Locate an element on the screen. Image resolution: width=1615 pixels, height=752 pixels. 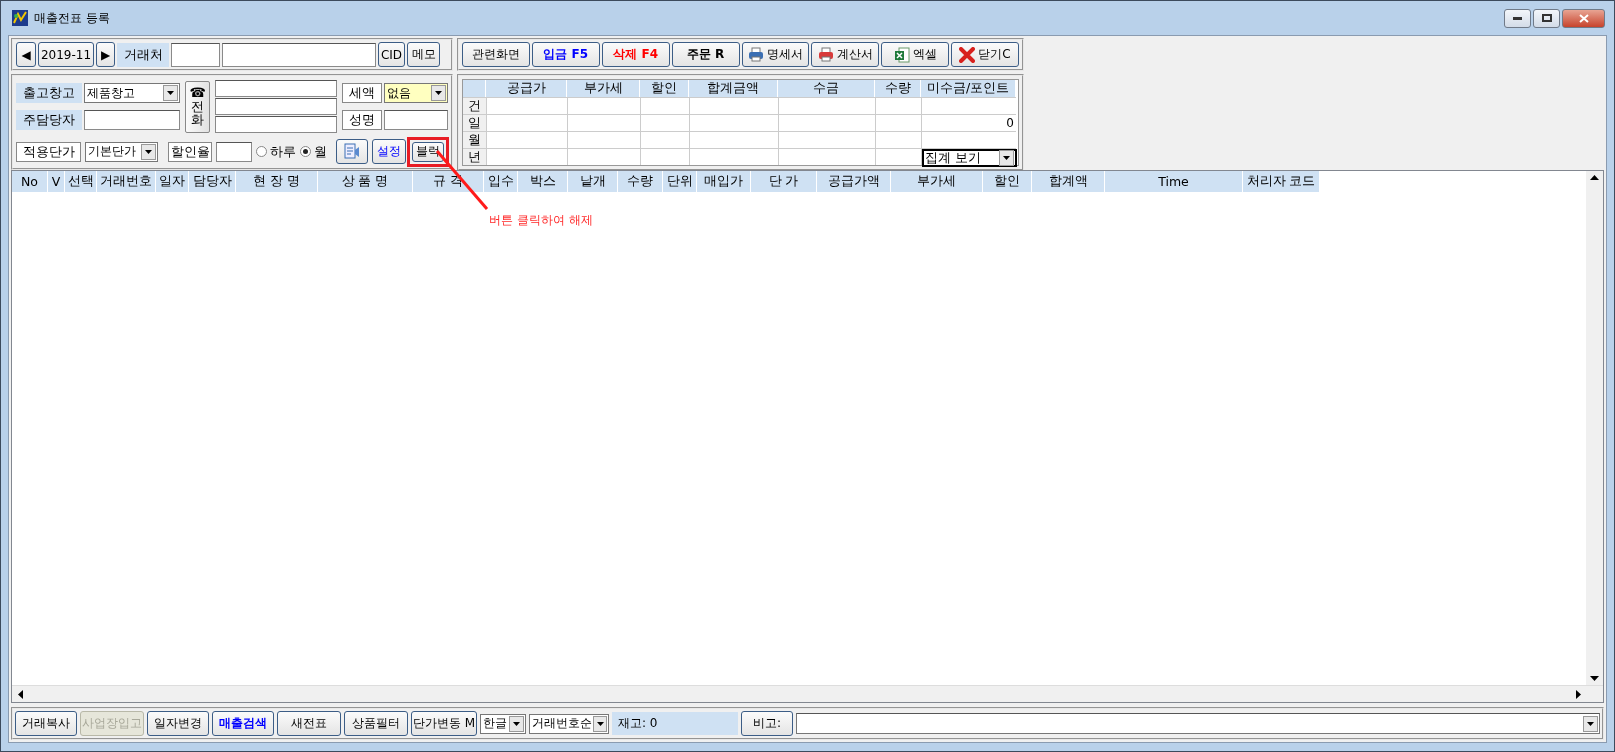
toolbar-button: 주문 R is located at coordinates (705, 54).